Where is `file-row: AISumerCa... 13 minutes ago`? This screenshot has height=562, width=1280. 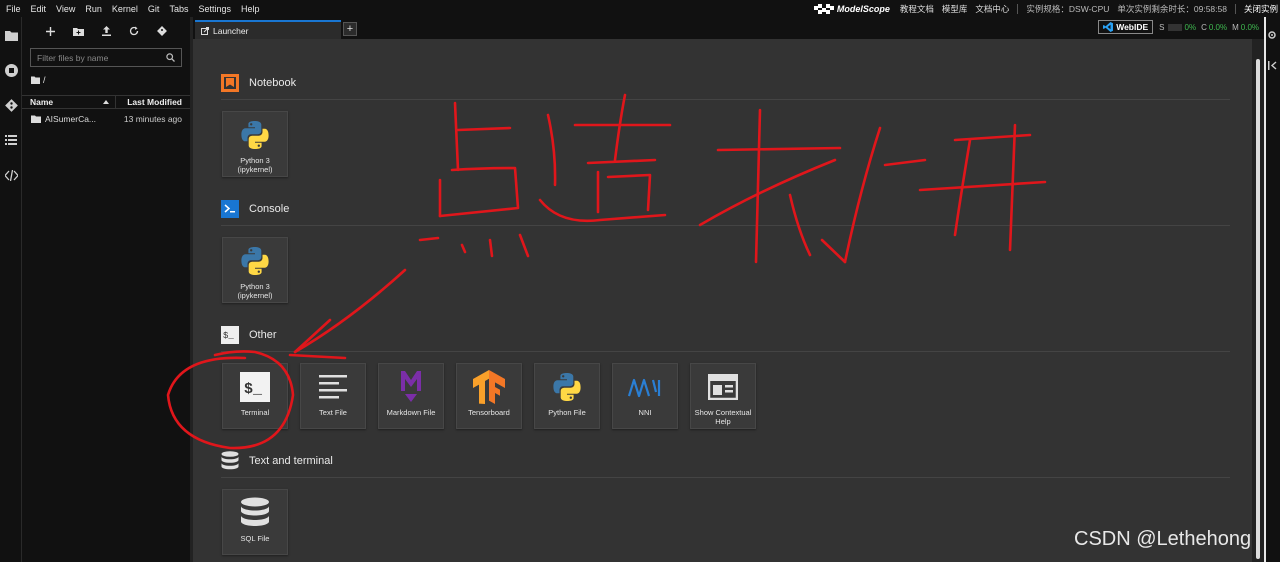 file-row: AISumerCa... 13 minutes ago is located at coordinates (106, 119).